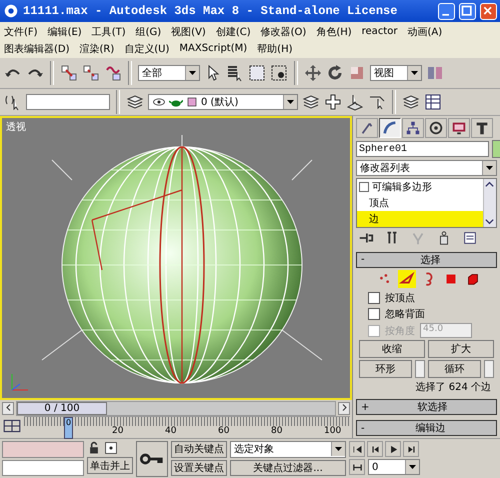  Describe the element at coordinates (355, 102) in the screenshot. I see `select-in-layer-icon` at that location.